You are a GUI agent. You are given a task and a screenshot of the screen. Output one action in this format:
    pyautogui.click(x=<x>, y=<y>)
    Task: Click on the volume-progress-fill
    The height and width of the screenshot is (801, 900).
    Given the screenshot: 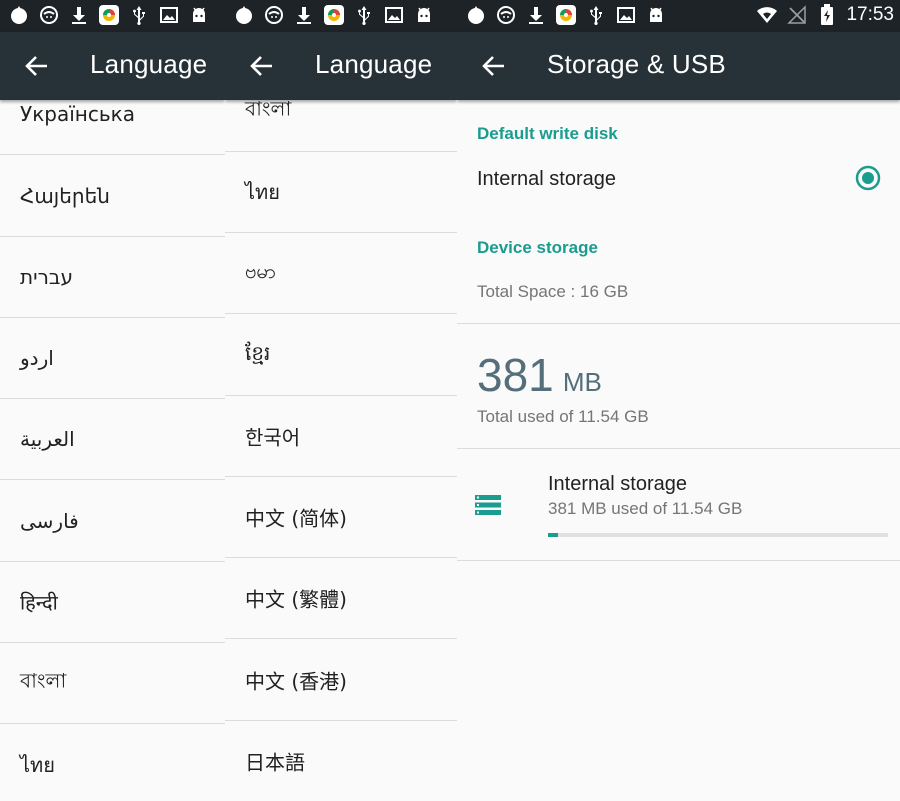 What is the action you would take?
    pyautogui.click(x=553, y=535)
    